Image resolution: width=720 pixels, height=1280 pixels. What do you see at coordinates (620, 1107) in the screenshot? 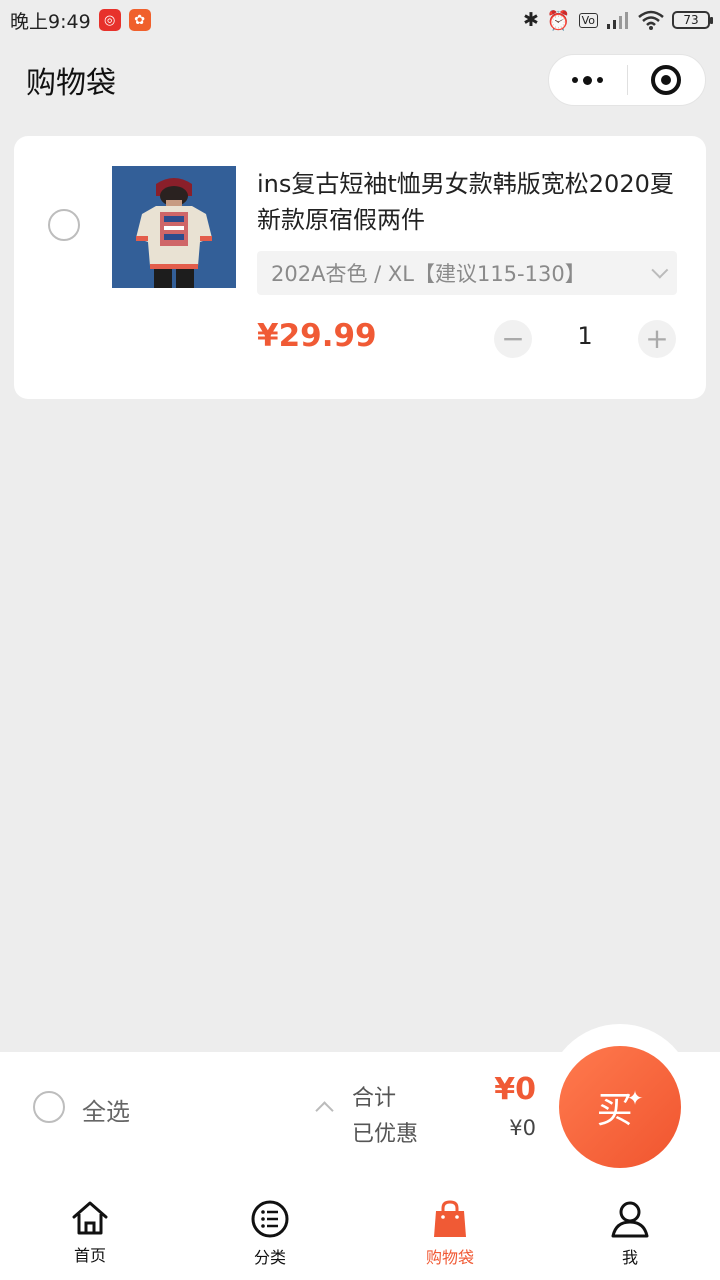
I see `buy-button: 买 ✦` at bounding box center [620, 1107].